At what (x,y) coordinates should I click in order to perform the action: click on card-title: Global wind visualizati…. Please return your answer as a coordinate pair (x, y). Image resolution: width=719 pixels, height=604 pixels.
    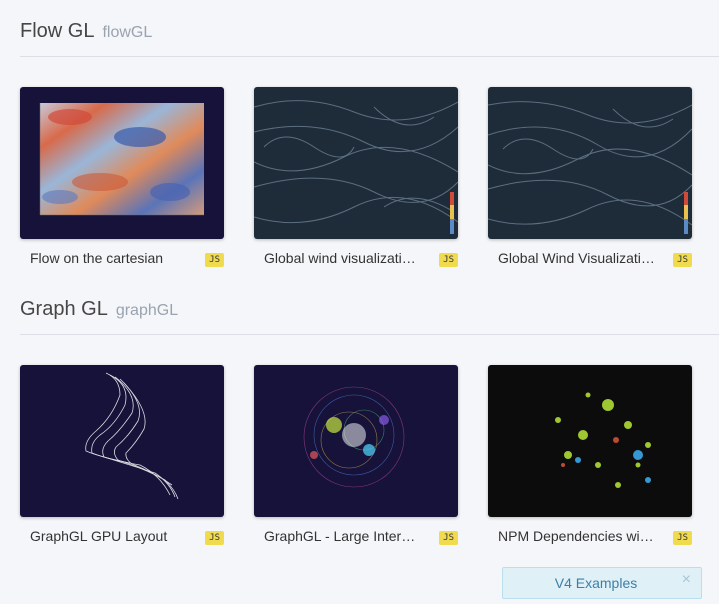
    Looking at the image, I should click on (344, 258).